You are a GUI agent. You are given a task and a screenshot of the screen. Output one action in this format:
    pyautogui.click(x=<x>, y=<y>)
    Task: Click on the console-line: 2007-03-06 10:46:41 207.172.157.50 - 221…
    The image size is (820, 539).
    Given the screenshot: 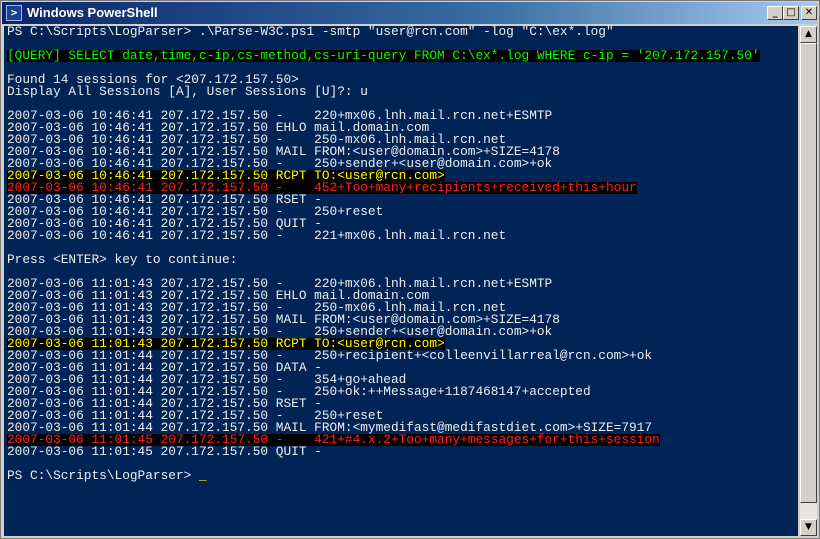 What is the action you would take?
    pyautogui.click(x=402, y=235)
    